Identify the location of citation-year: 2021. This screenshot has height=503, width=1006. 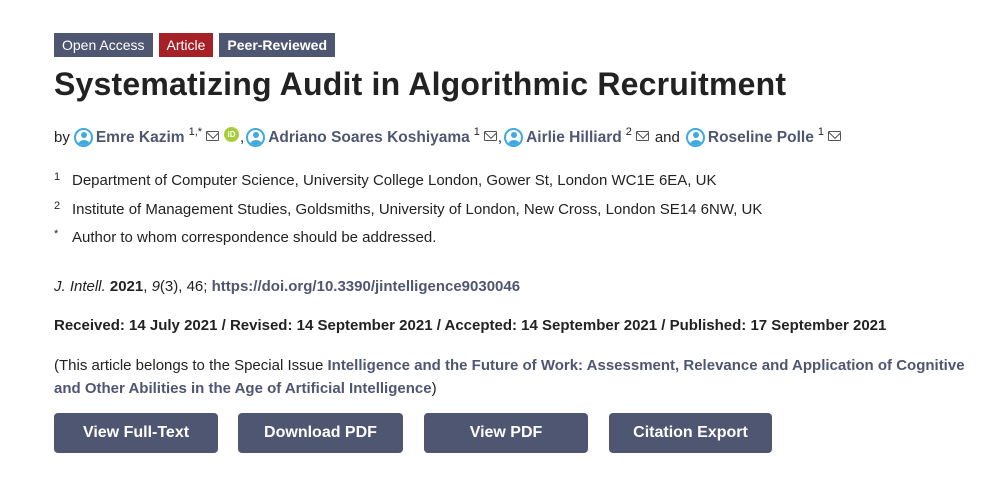
(126, 286).